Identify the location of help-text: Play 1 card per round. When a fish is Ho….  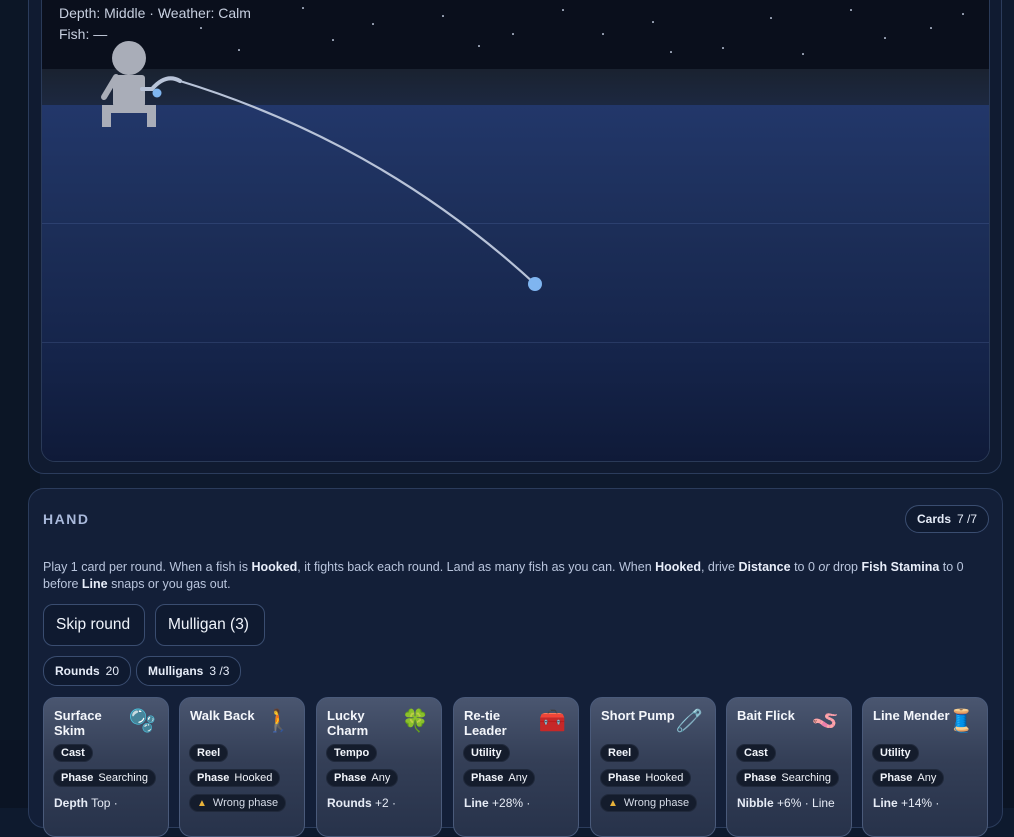
(518, 576).